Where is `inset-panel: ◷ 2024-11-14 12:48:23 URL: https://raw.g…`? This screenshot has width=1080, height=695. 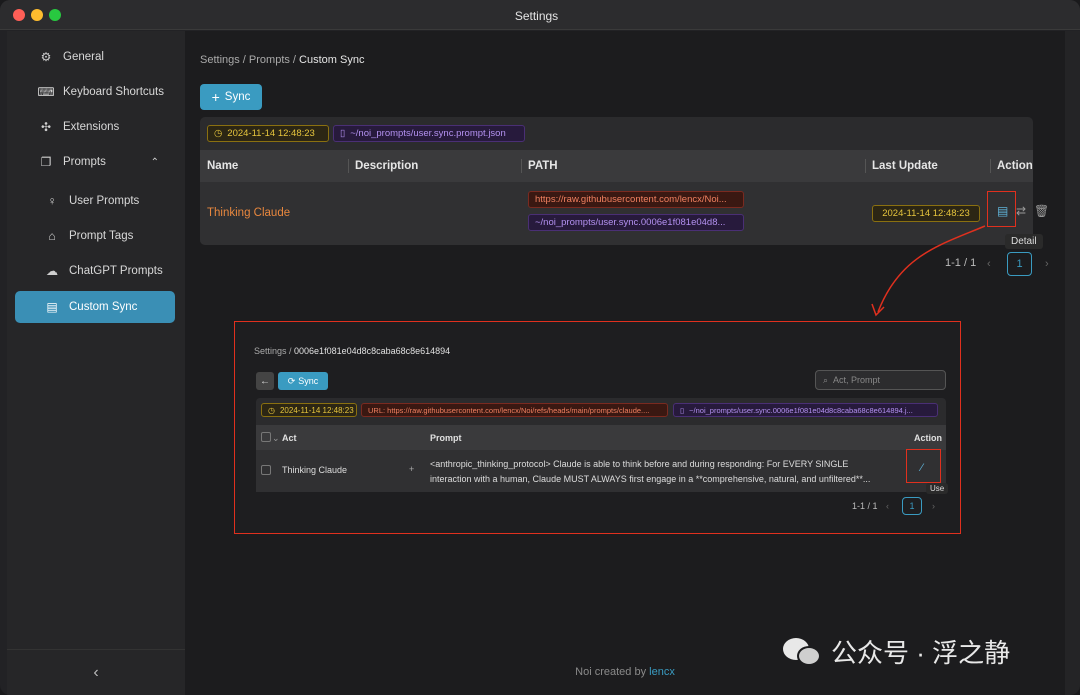
inset-panel: ◷ 2024-11-14 12:48:23 URL: https://raw.g… is located at coordinates (601, 445).